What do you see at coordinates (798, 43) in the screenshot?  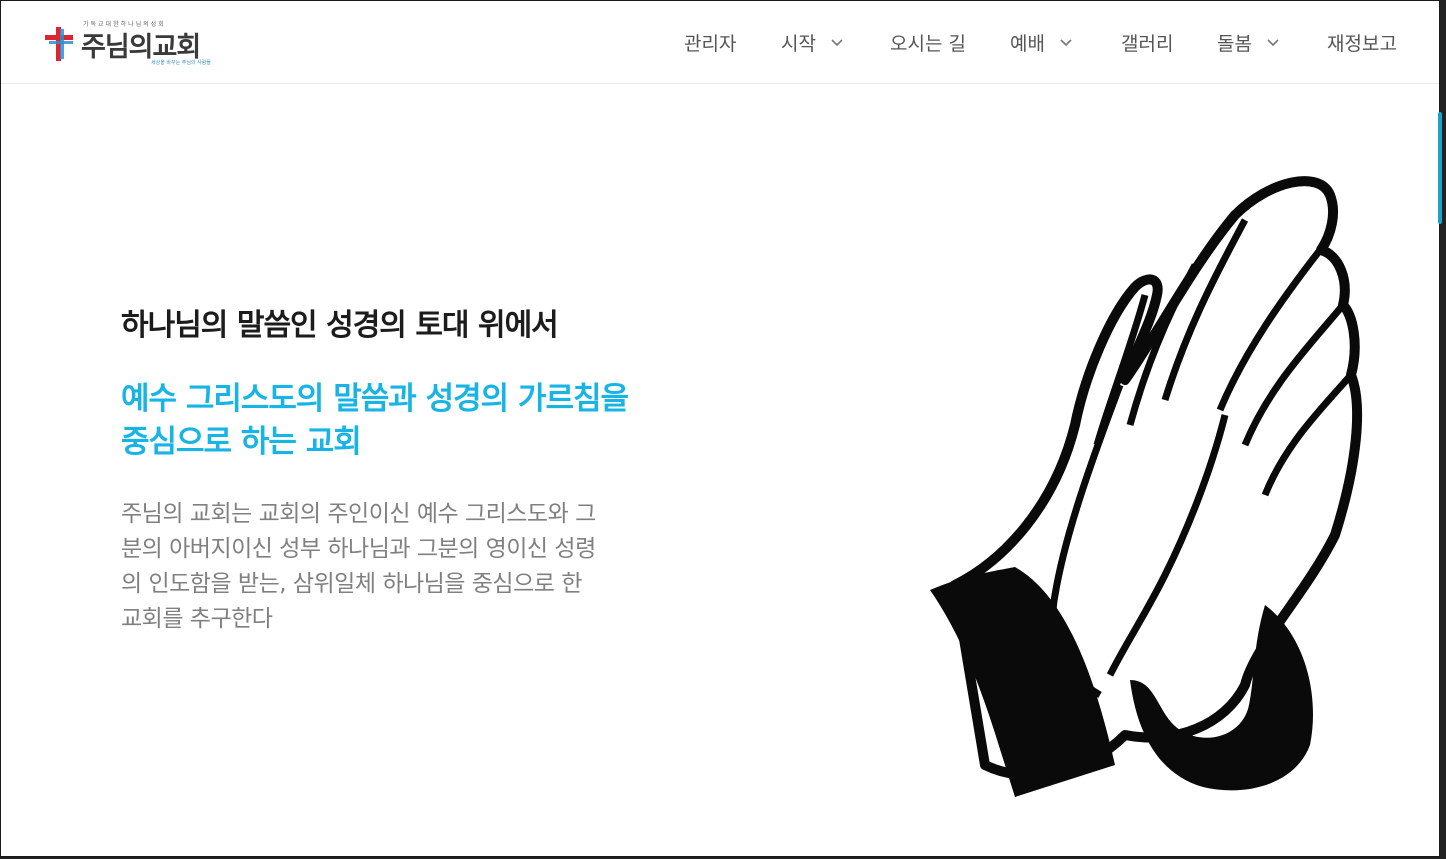 I see `nav-label: 시작` at bounding box center [798, 43].